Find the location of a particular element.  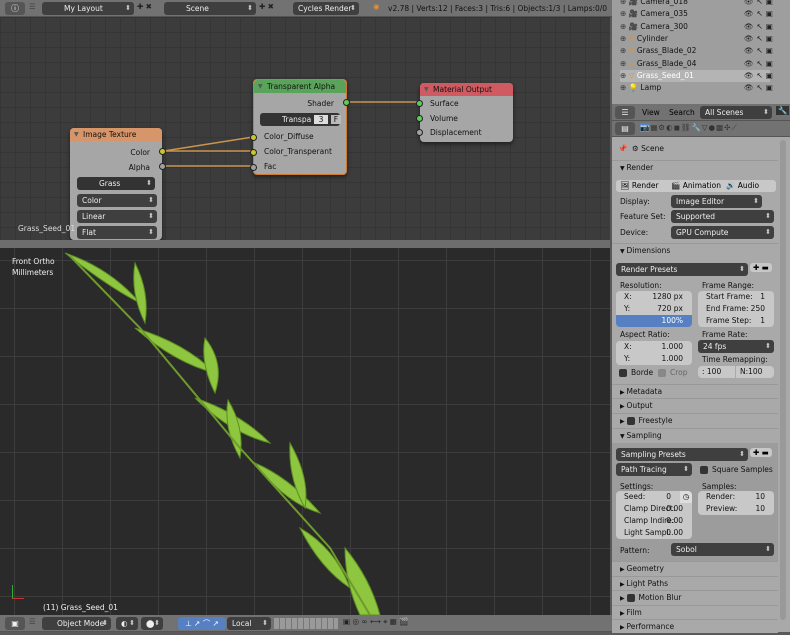

projection-select: Flat is located at coordinates (117, 232).